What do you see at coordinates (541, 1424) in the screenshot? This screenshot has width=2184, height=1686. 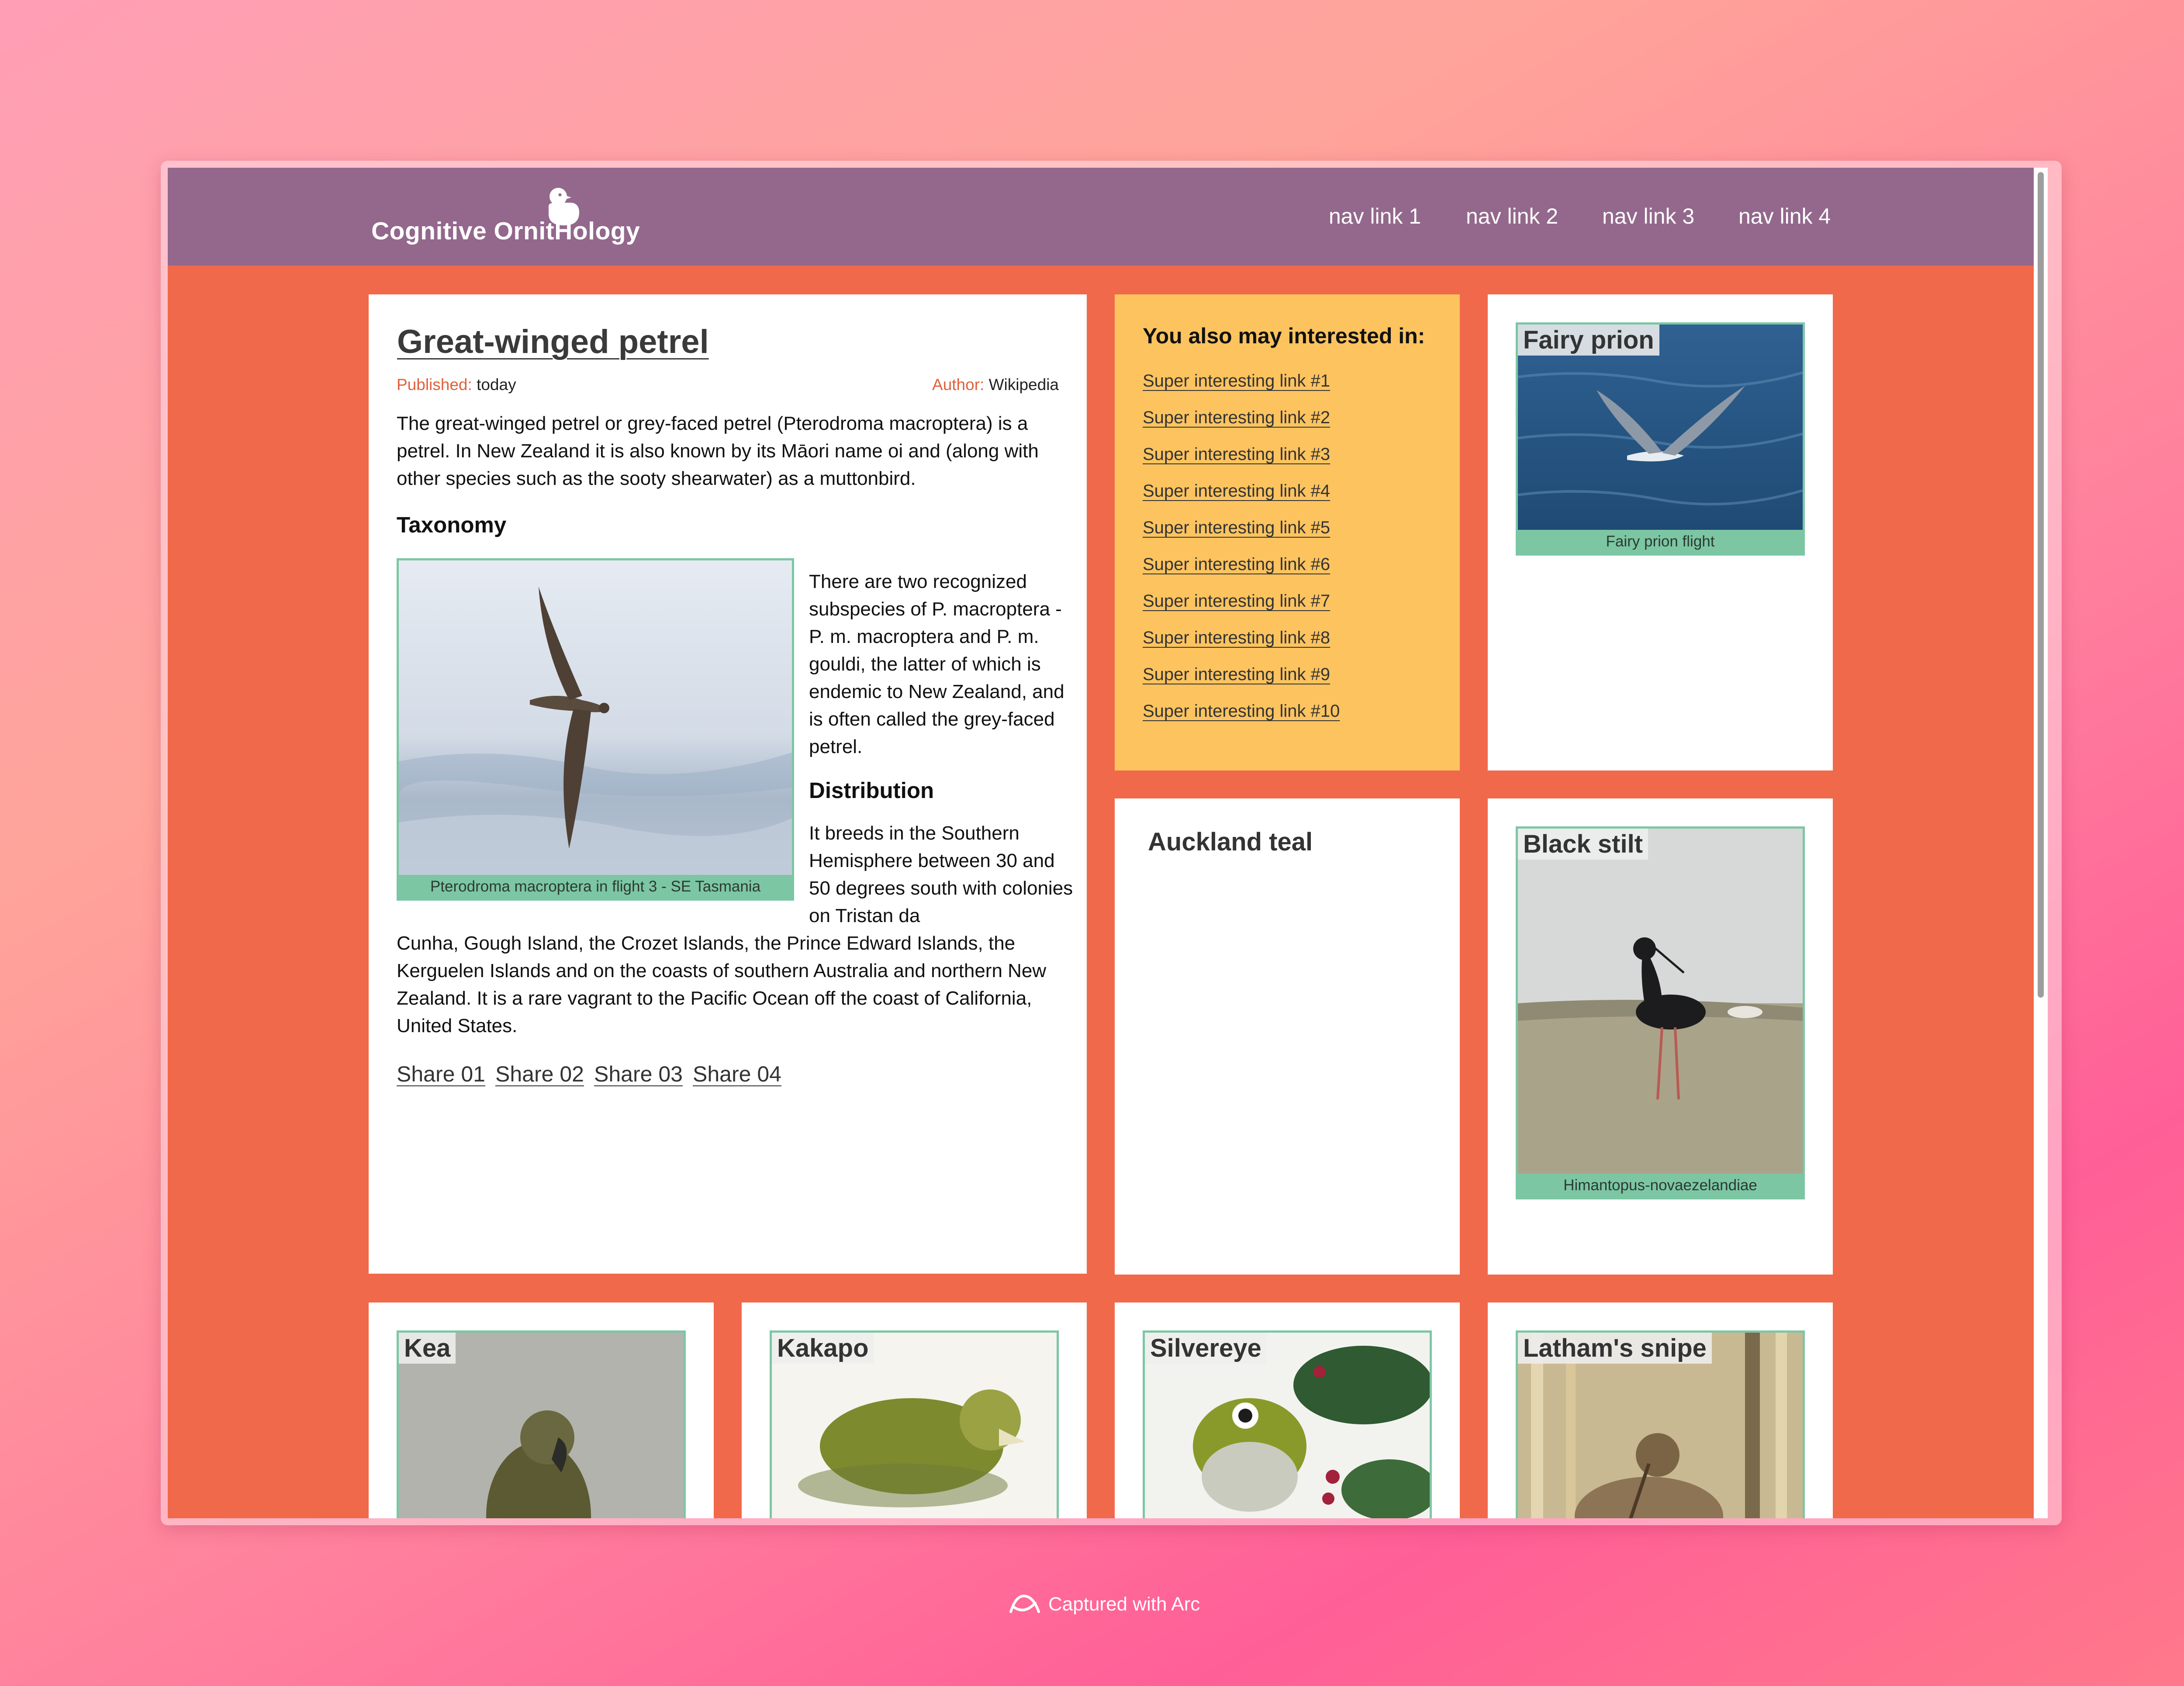 I see `kea-figure: Kea` at bounding box center [541, 1424].